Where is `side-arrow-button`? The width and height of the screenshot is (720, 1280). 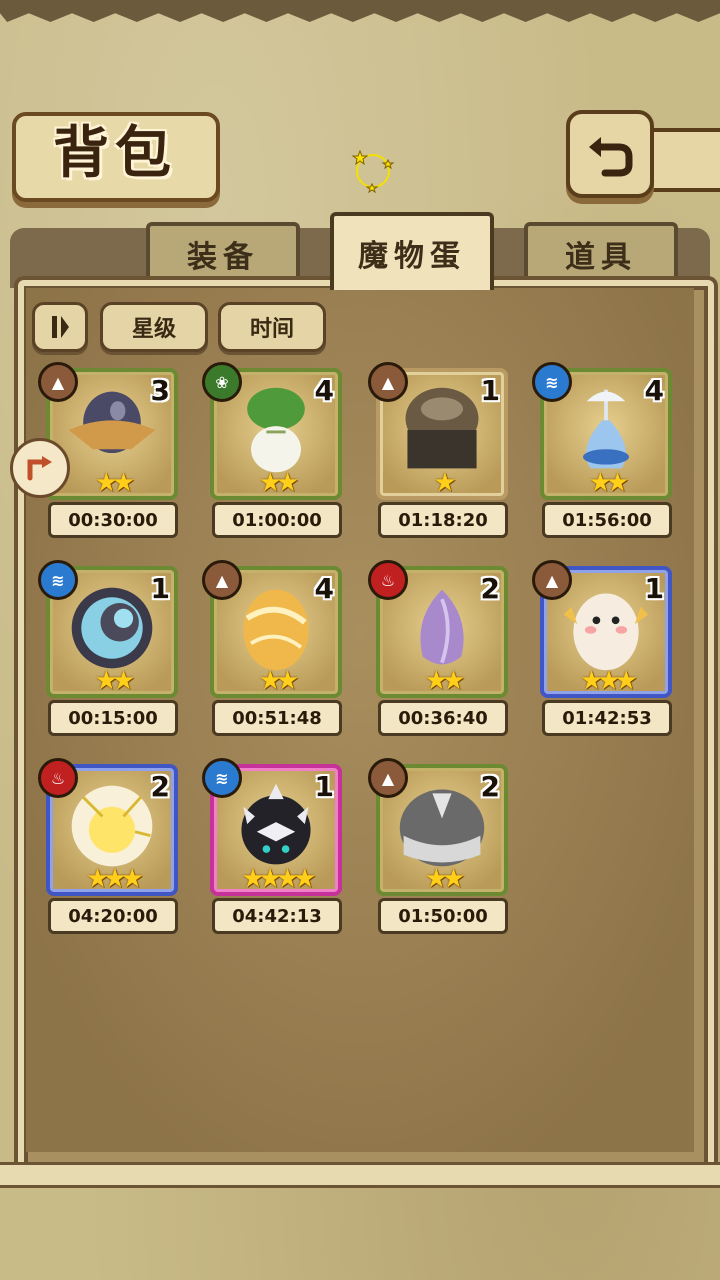
side-arrow-button is located at coordinates (40, 468).